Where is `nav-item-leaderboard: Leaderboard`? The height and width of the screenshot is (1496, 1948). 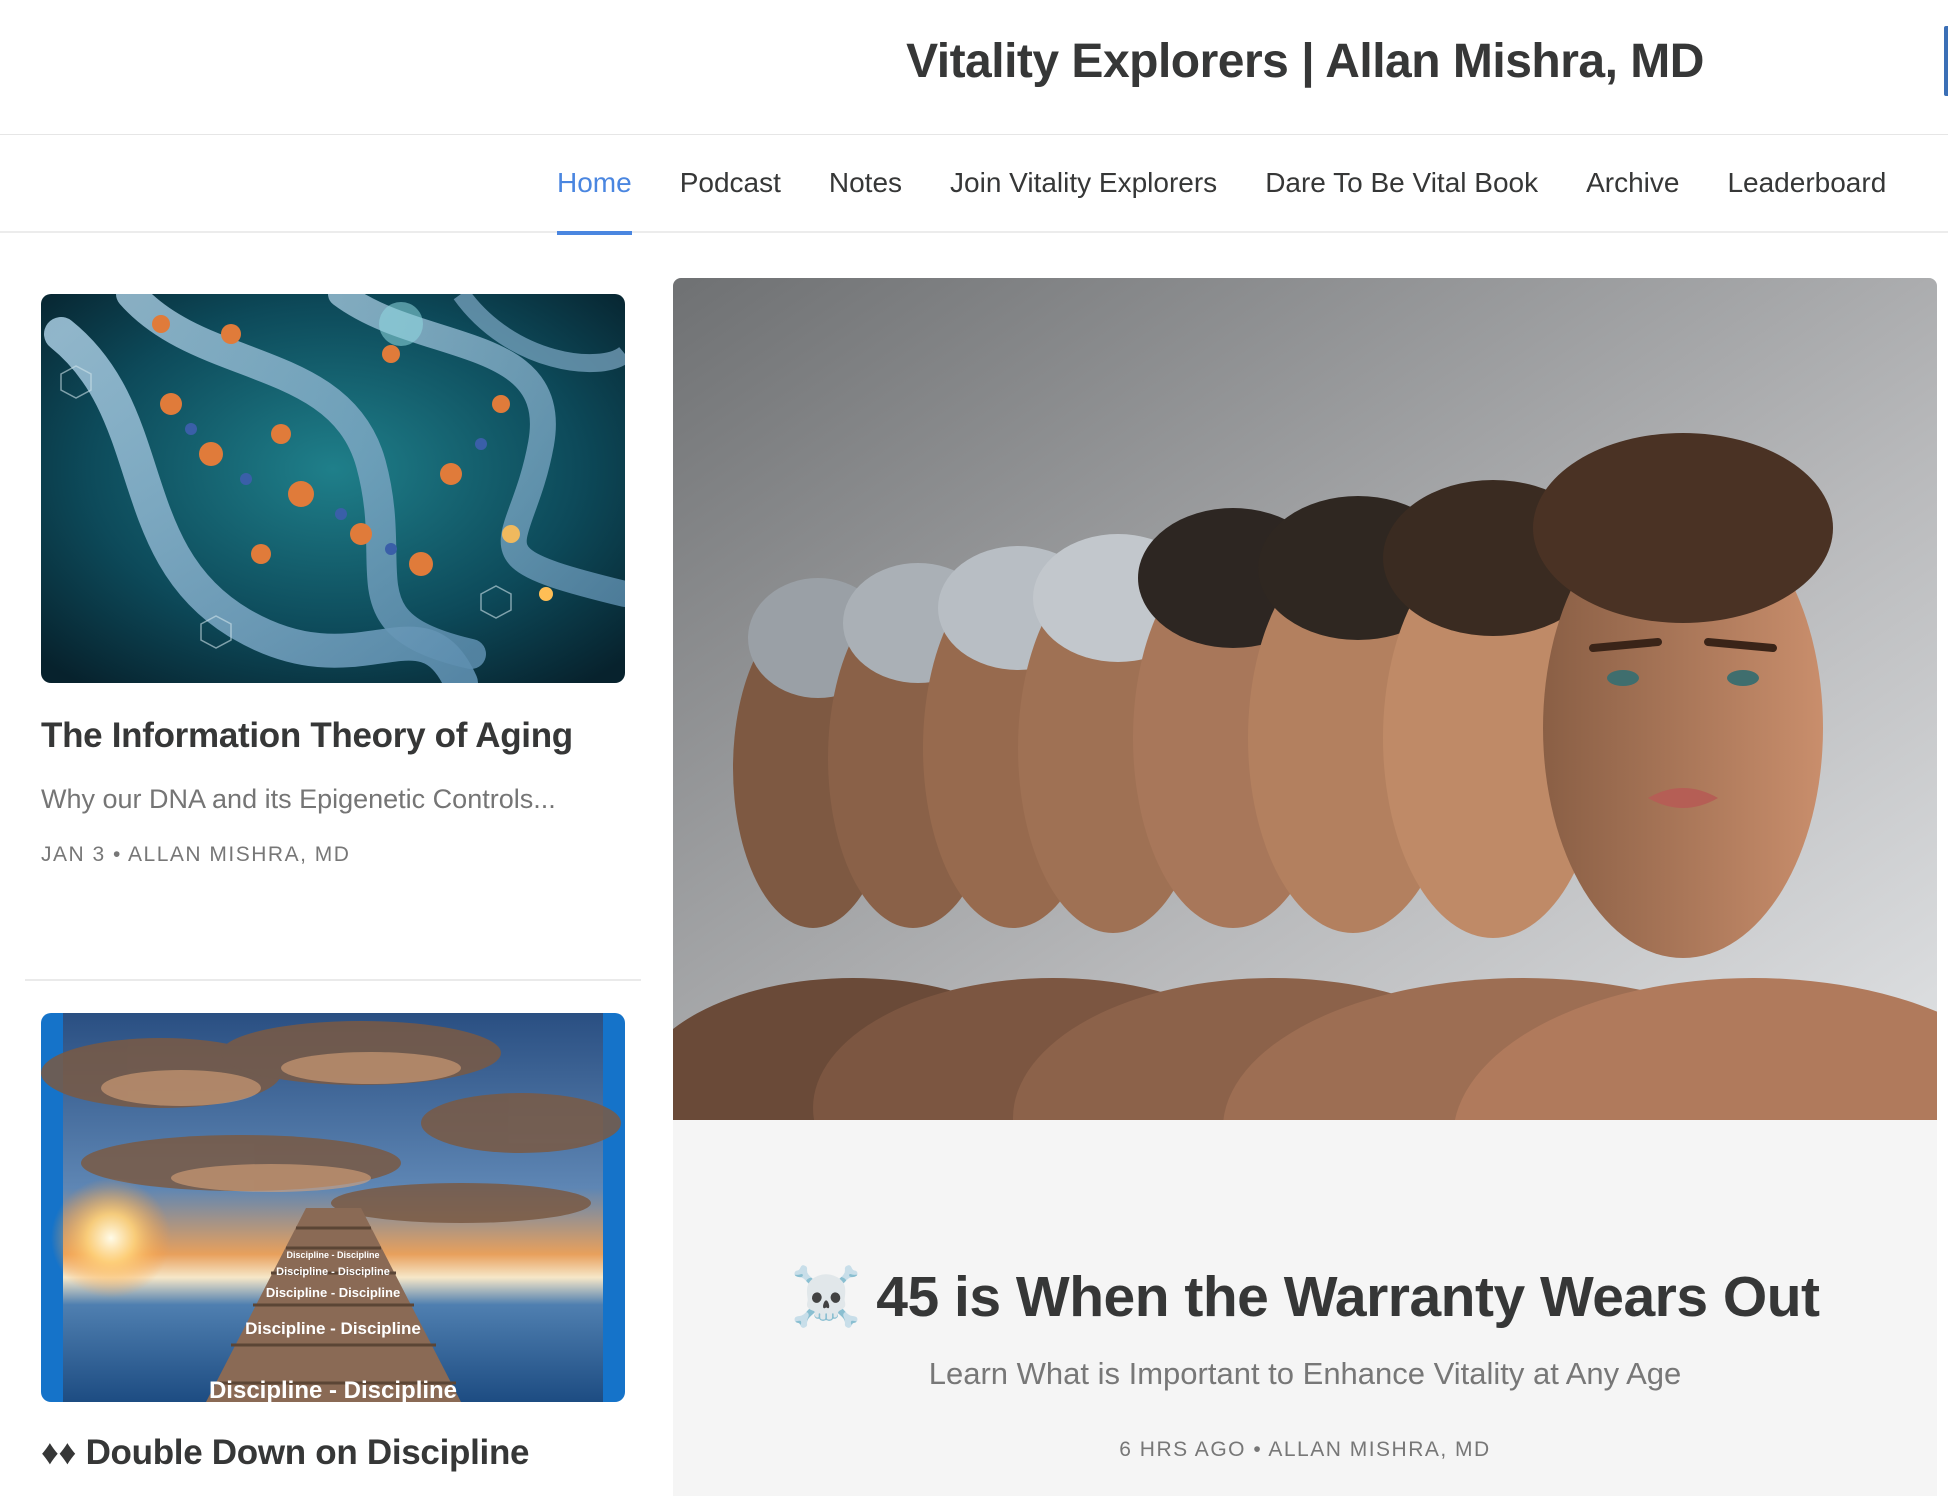 nav-item-leaderboard: Leaderboard is located at coordinates (1806, 184).